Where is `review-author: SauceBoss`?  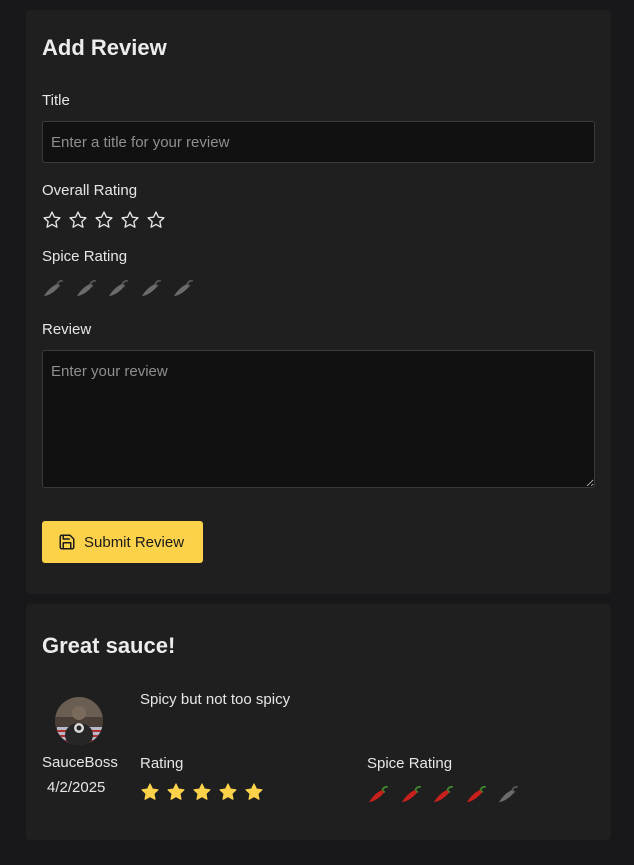
review-author: SauceBoss is located at coordinates (80, 762).